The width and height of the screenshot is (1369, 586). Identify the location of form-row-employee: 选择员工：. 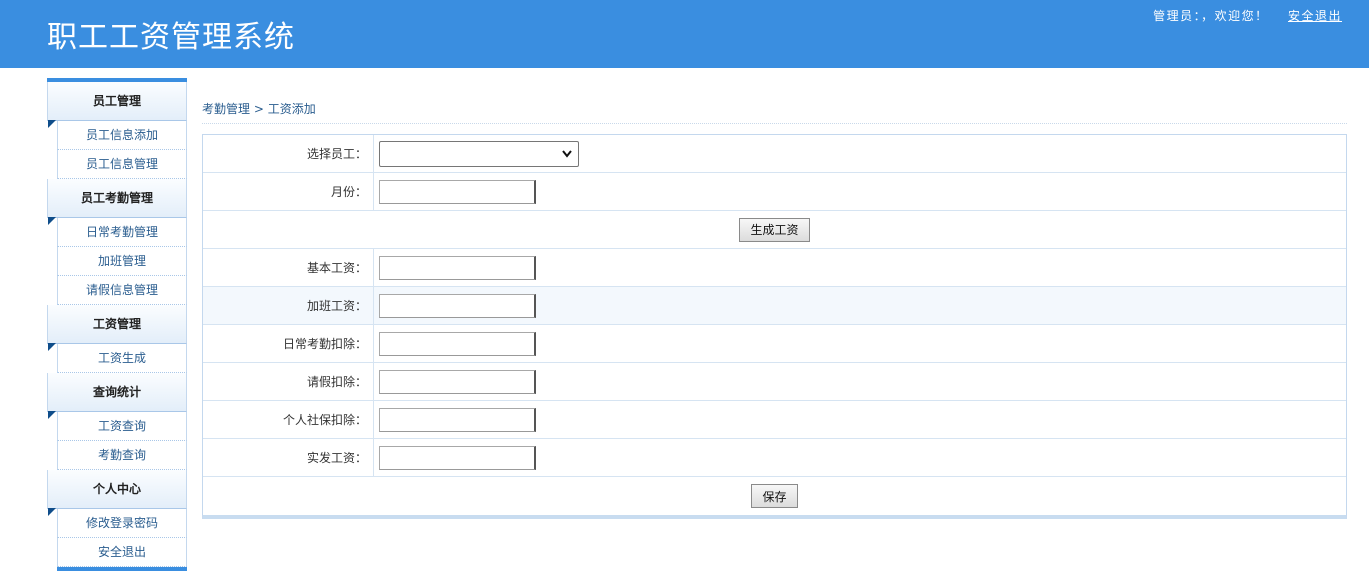
(774, 154).